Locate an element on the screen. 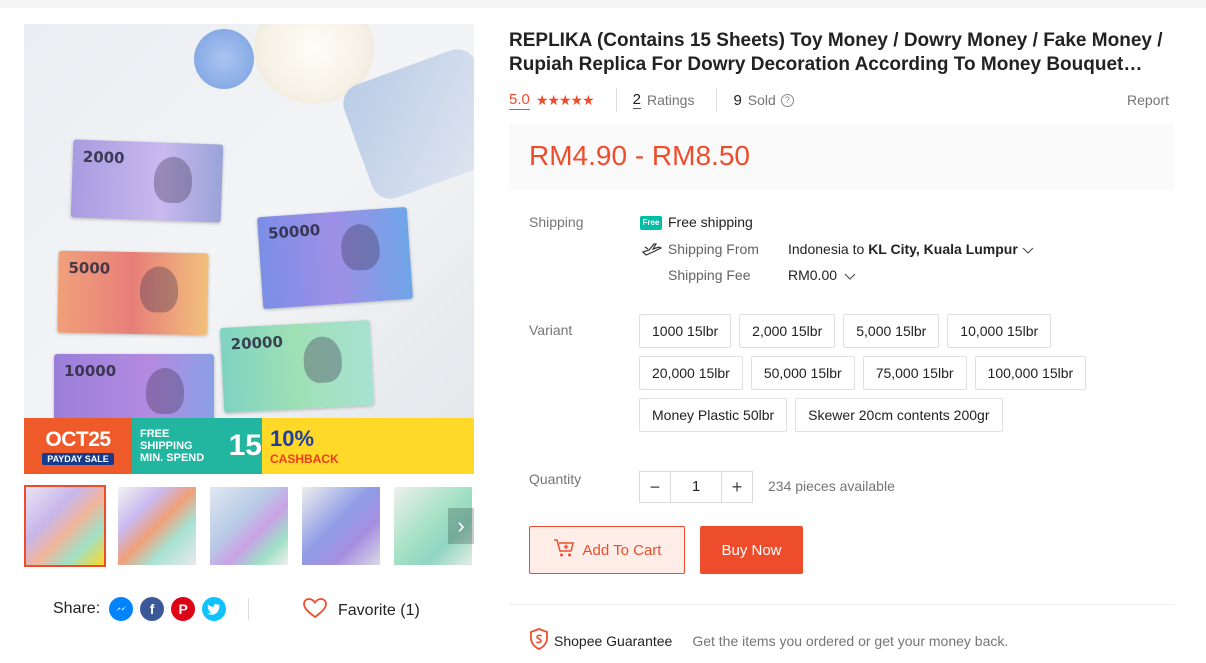 The width and height of the screenshot is (1206, 663). promo-amount: 15 is located at coordinates (245, 445).